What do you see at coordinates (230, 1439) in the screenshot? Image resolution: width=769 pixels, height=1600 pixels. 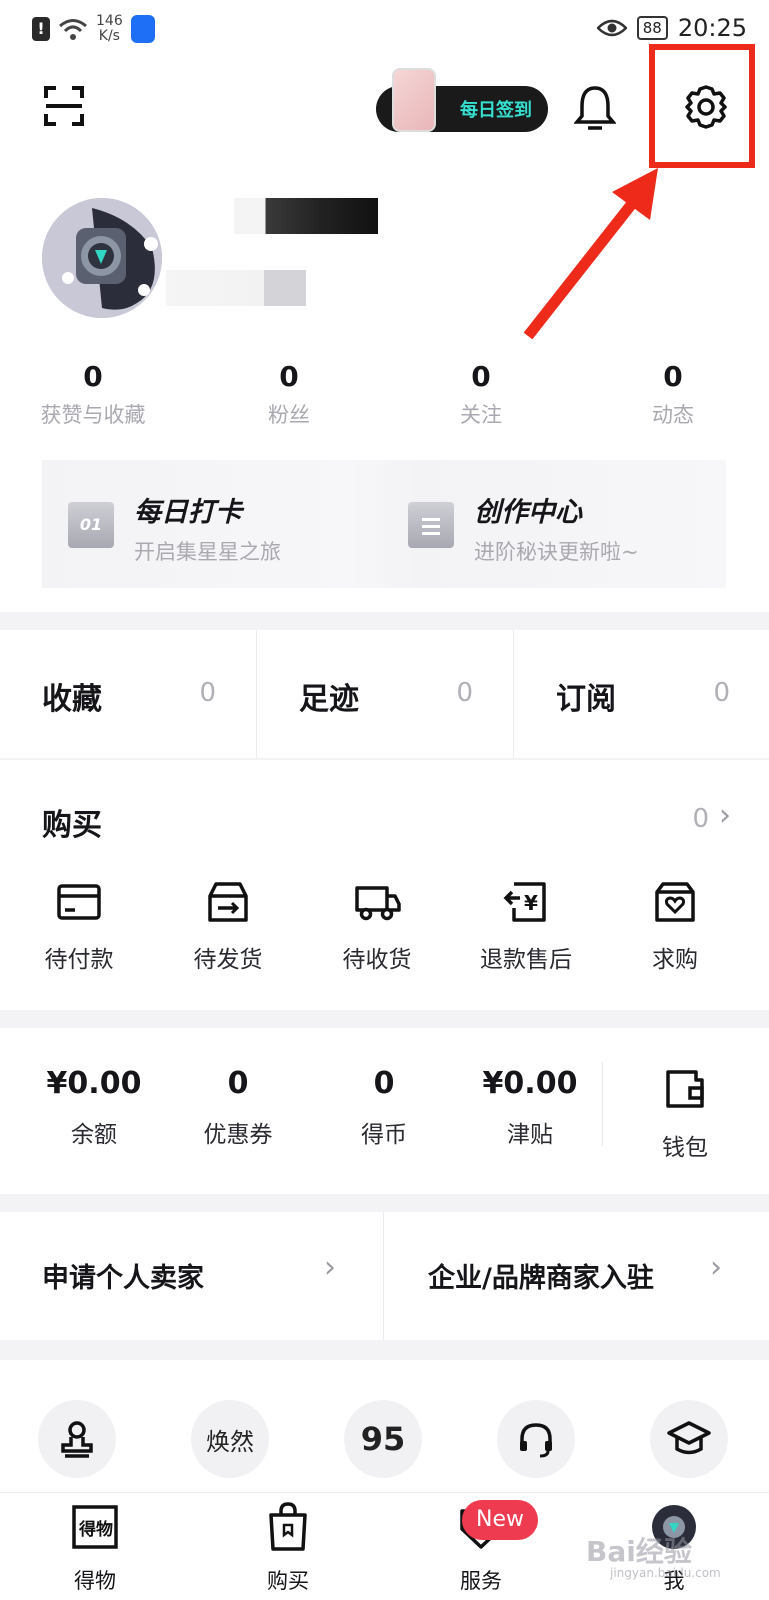 I see `huanran-icon: 焕然` at bounding box center [230, 1439].